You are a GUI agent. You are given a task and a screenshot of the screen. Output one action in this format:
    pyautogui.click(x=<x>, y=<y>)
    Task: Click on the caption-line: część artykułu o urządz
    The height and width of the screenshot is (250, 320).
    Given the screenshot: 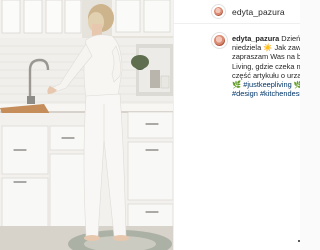 What is the action you would take?
    pyautogui.click(x=266, y=75)
    